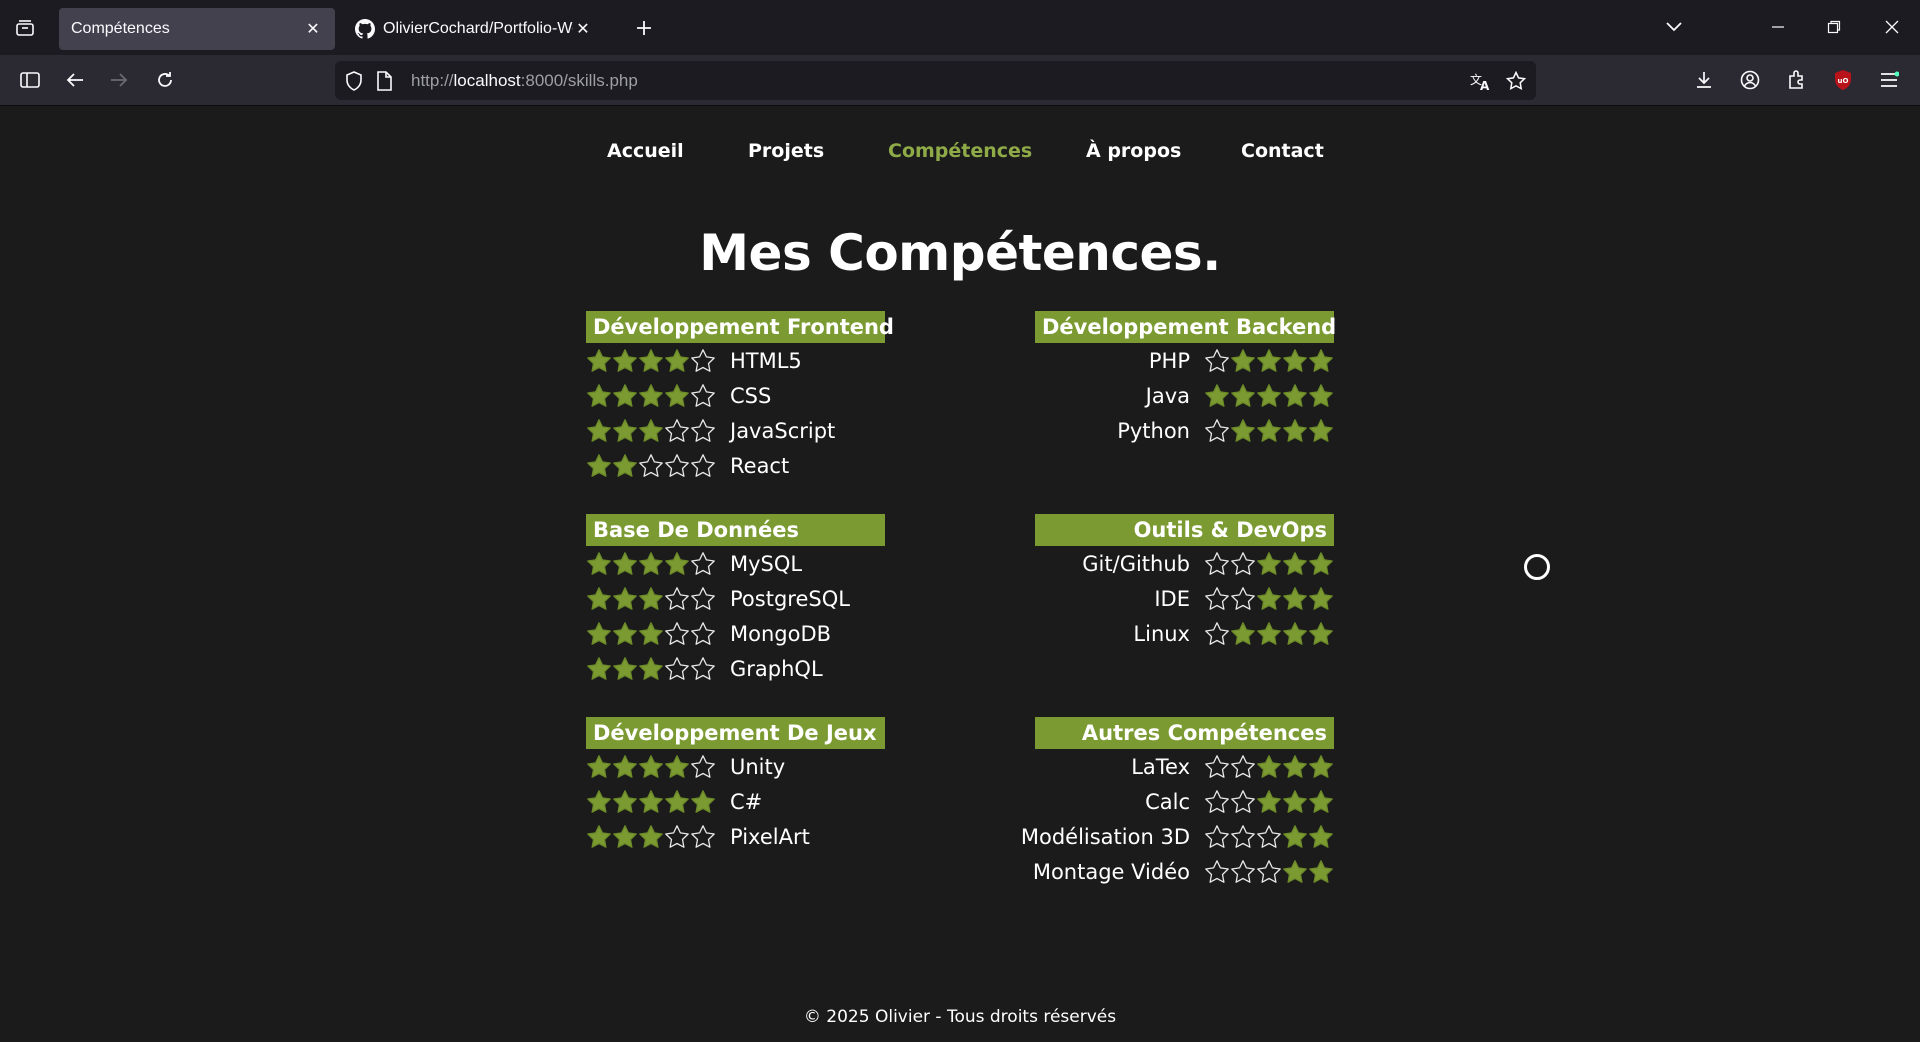 The image size is (1920, 1042). I want to click on skill-row: Montage Vidéo, so click(1183, 872).